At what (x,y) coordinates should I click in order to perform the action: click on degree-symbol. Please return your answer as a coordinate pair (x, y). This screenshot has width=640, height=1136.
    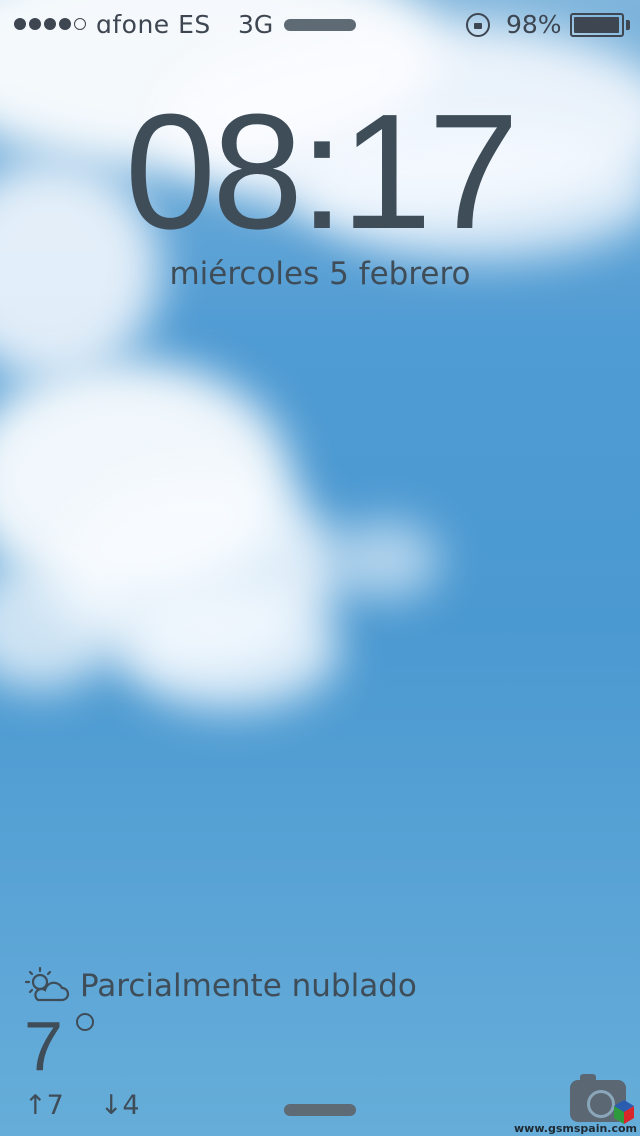
    Looking at the image, I should click on (85, 1022).